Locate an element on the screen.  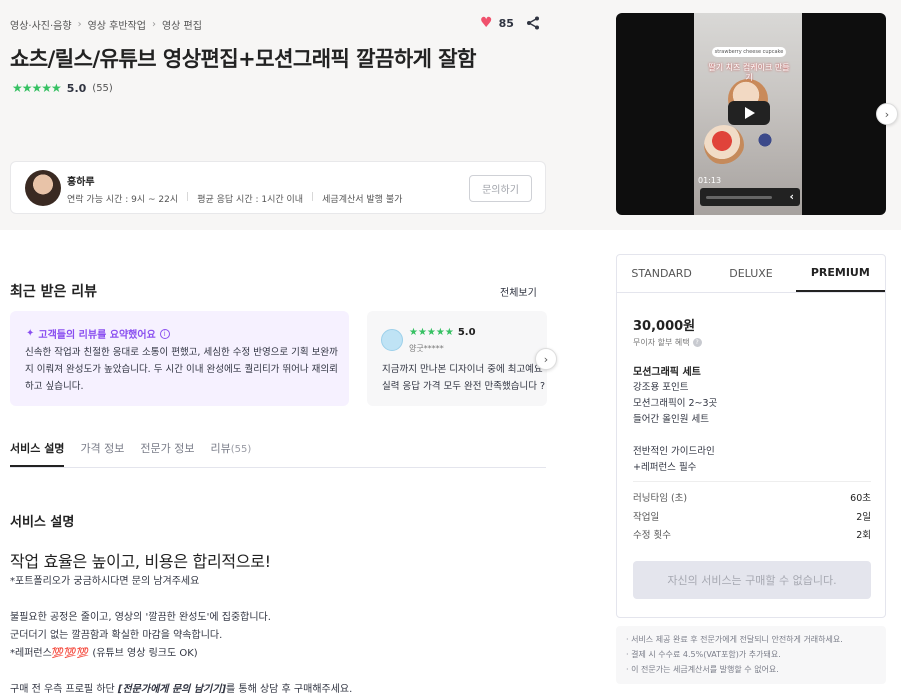
video-progress-bar: ‹ is located at coordinates (750, 197).